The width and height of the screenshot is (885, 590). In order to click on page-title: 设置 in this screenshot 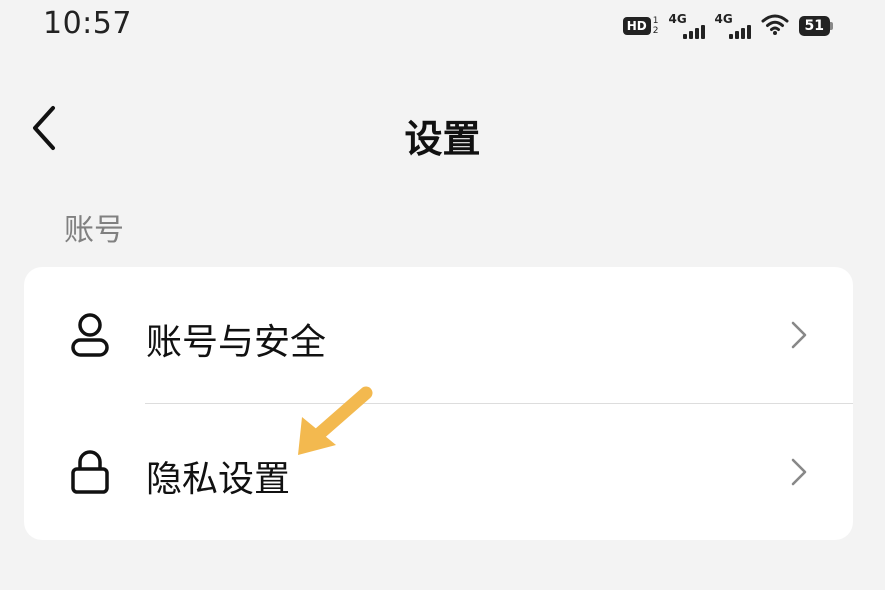, I will do `click(442, 139)`.